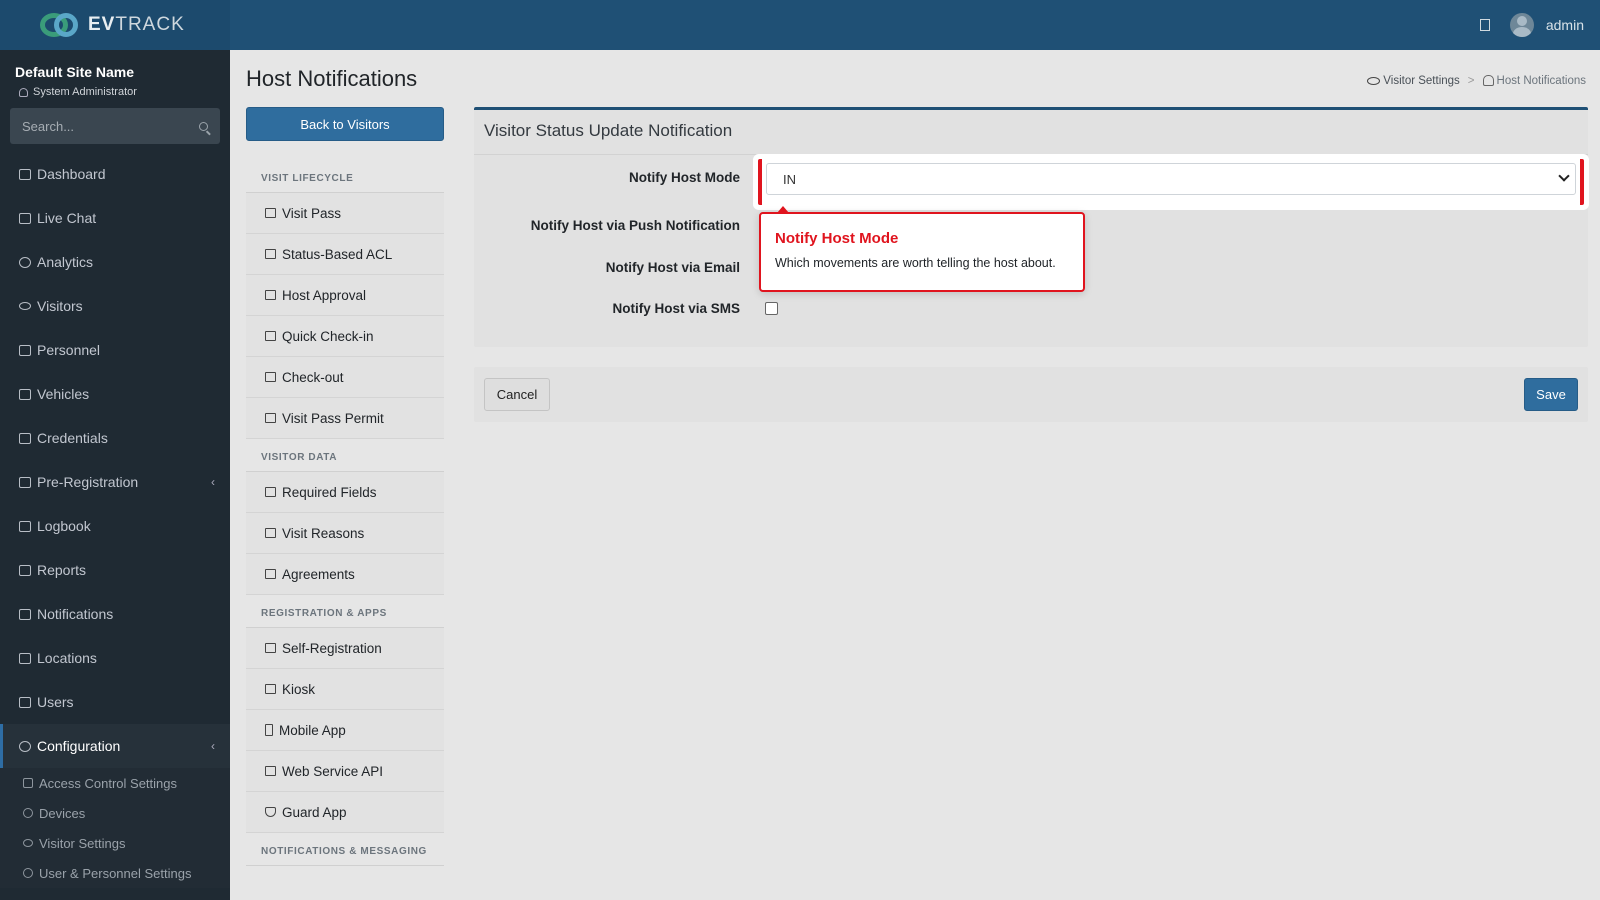 This screenshot has width=1600, height=900. Describe the element at coordinates (115, 843) in the screenshot. I see `sidebar-subitem-visitor-settings: Visitor Settings` at that location.